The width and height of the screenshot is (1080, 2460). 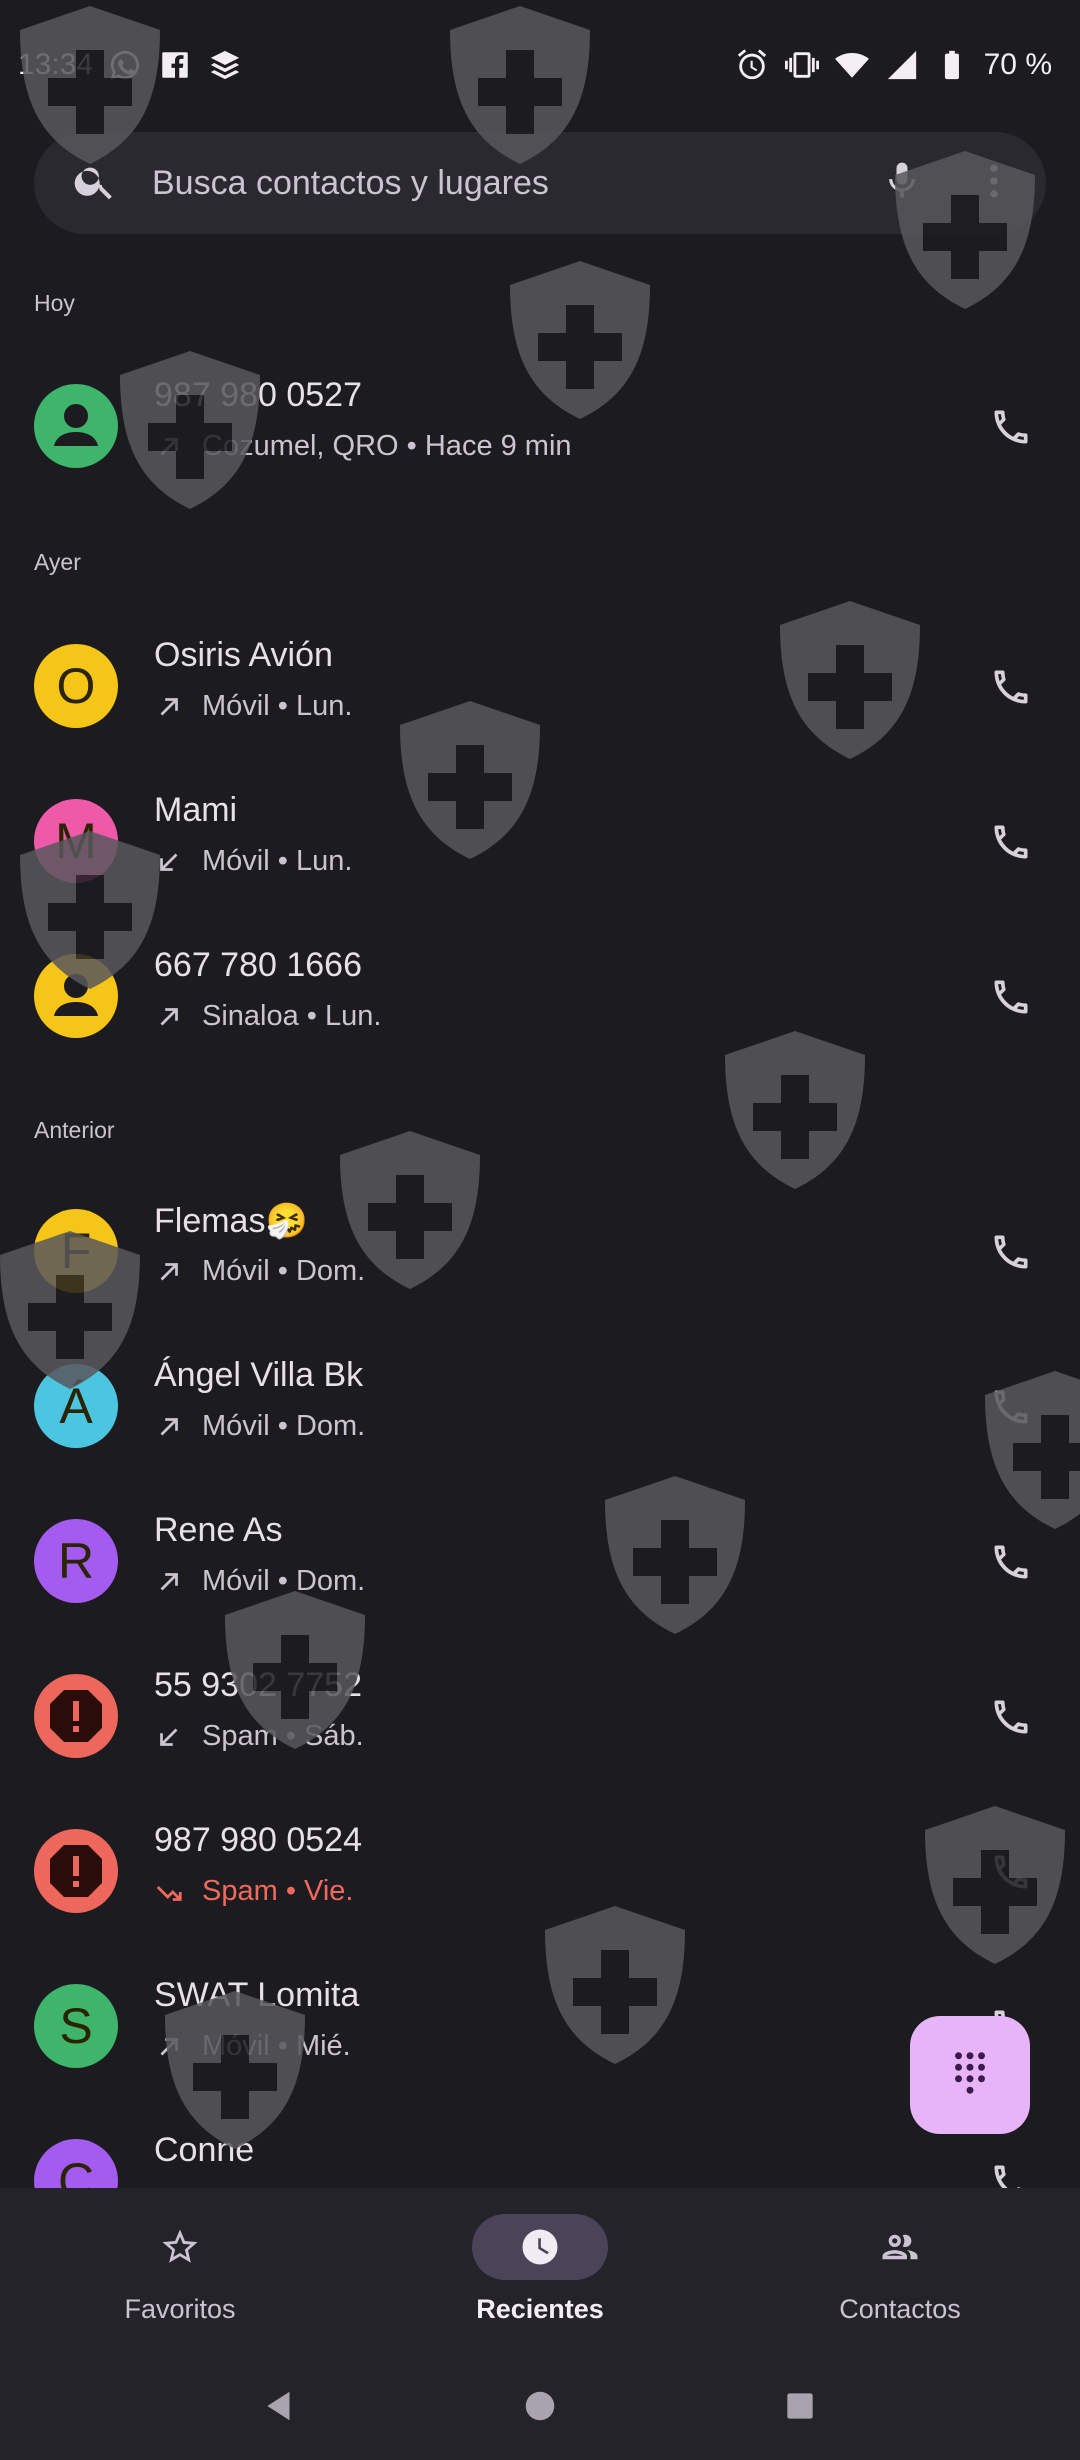 What do you see at coordinates (76, 686) in the screenshot?
I see `contact-avatar: O` at bounding box center [76, 686].